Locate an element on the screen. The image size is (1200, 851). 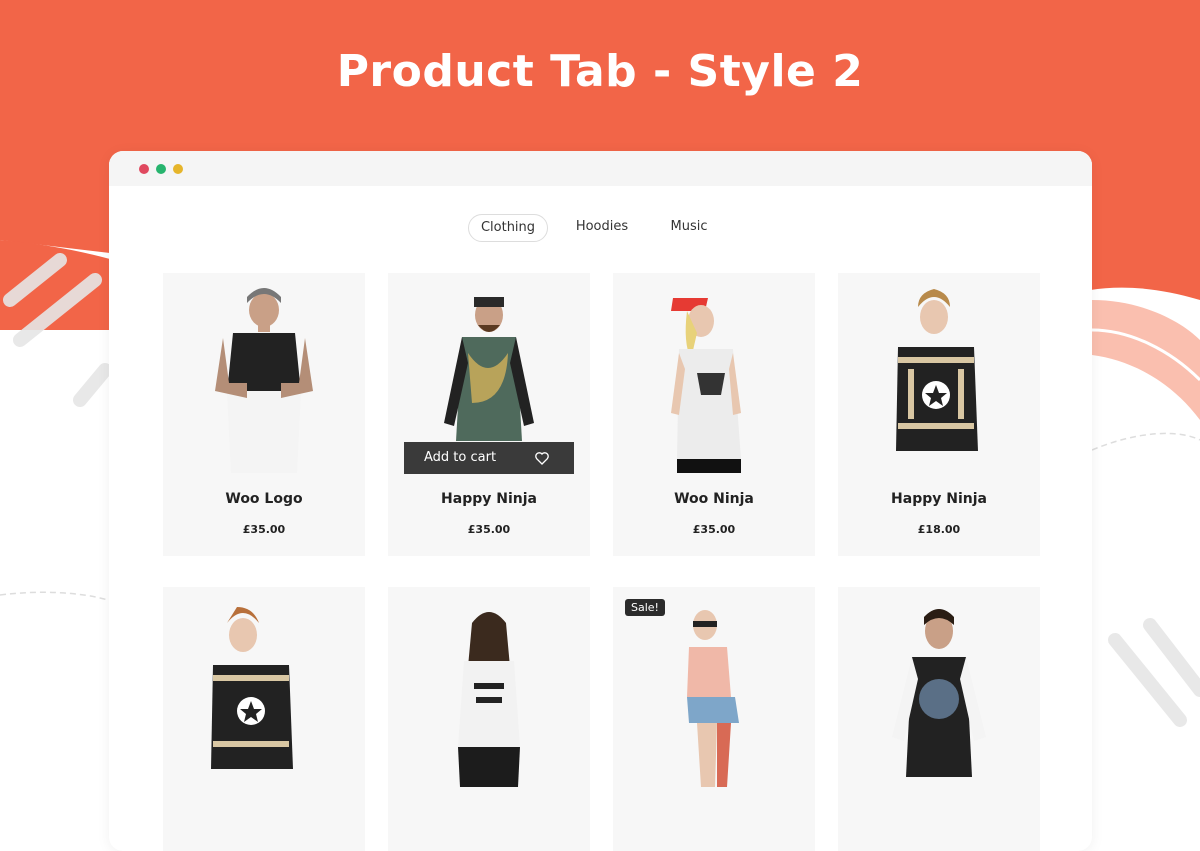
minimize-dot is located at coordinates (161, 169).